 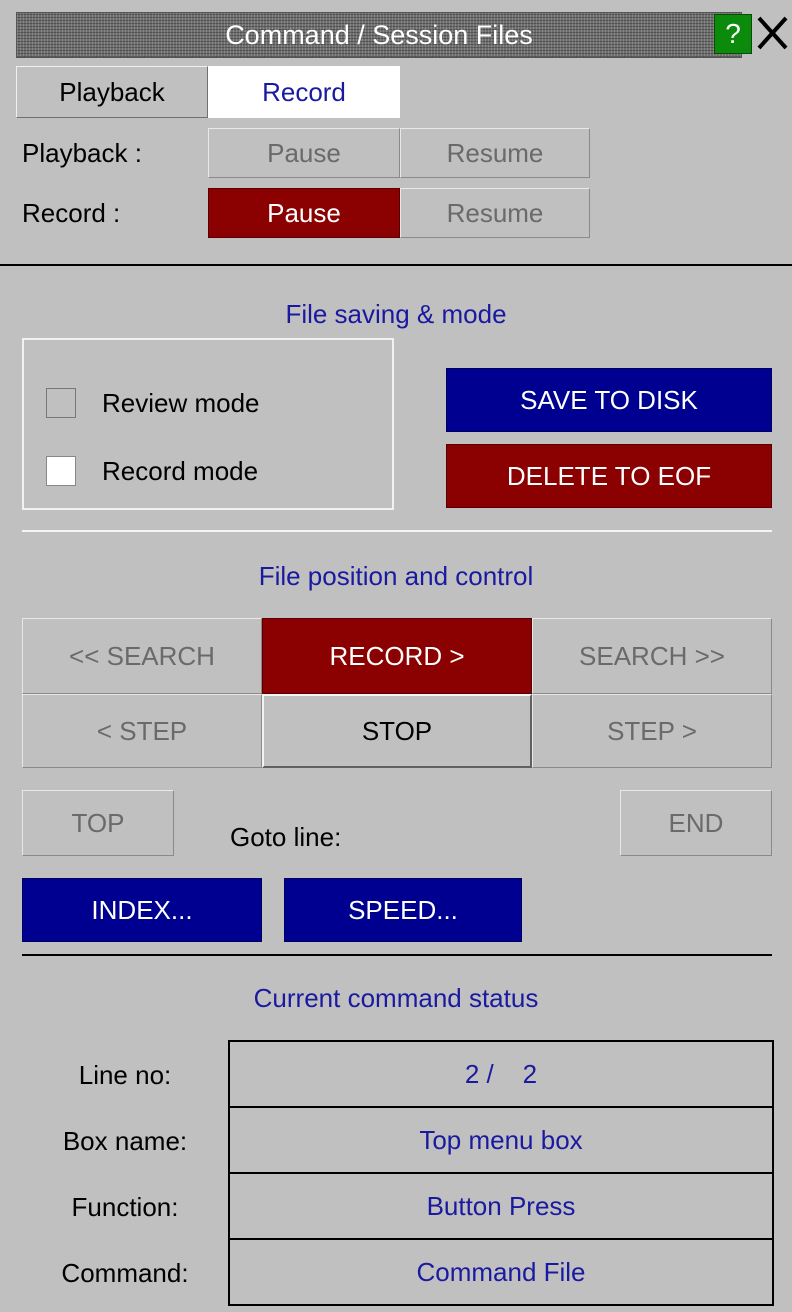 I want to click on record-pause-button: Pause, so click(x=304, y=213).